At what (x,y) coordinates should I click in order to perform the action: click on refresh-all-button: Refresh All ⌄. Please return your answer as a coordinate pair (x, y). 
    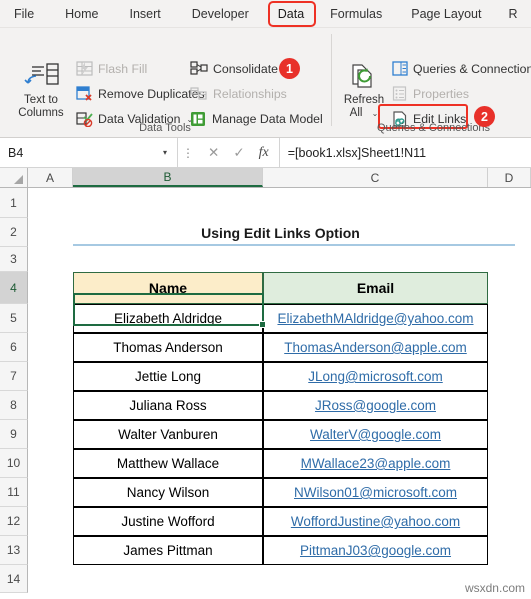
    Looking at the image, I should click on (364, 91).